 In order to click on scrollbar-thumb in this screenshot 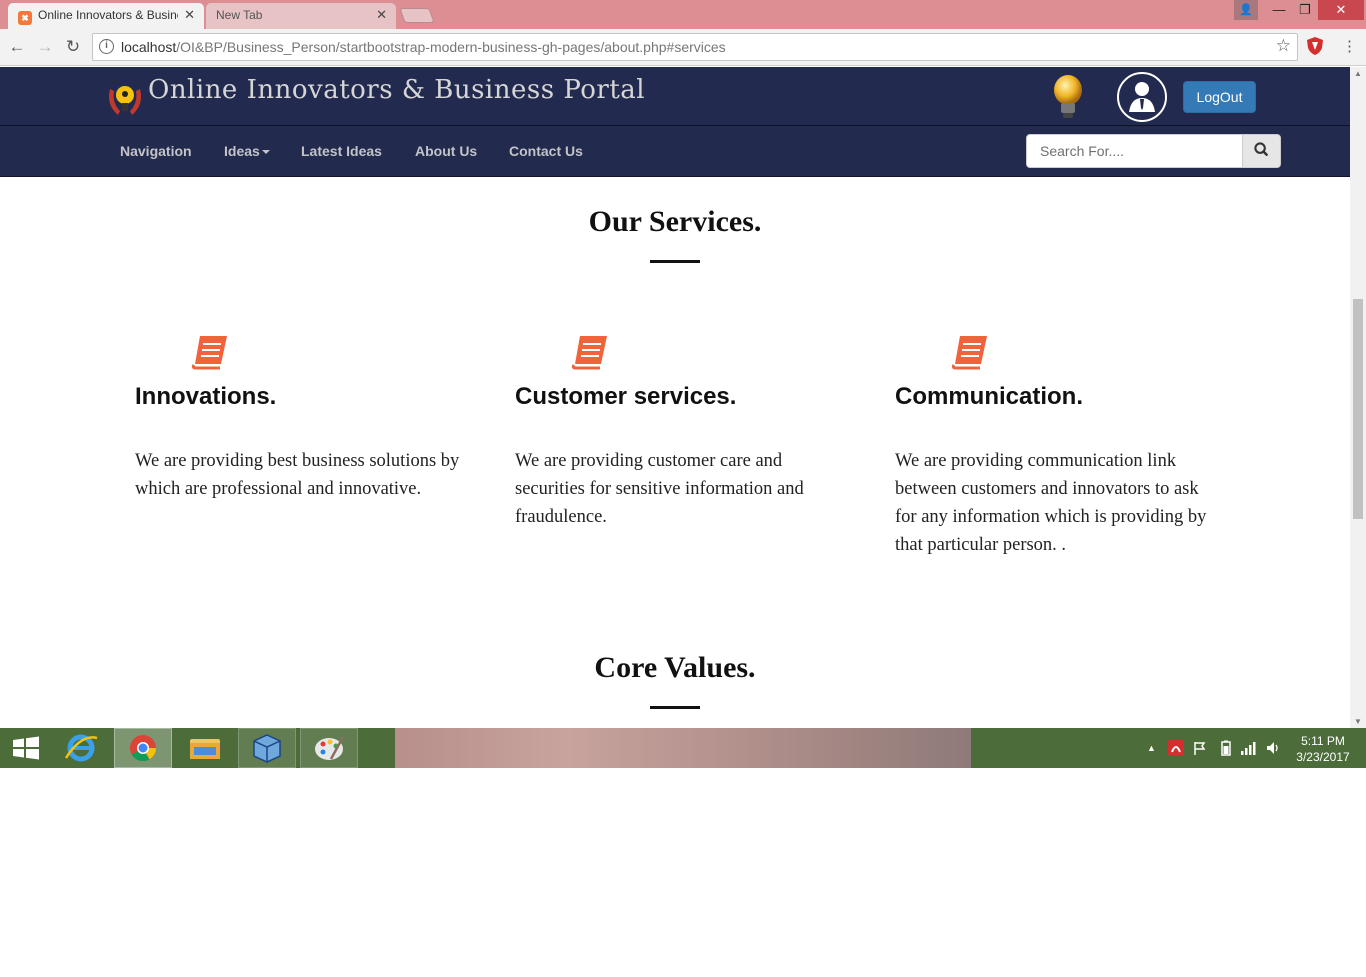, I will do `click(1358, 409)`.